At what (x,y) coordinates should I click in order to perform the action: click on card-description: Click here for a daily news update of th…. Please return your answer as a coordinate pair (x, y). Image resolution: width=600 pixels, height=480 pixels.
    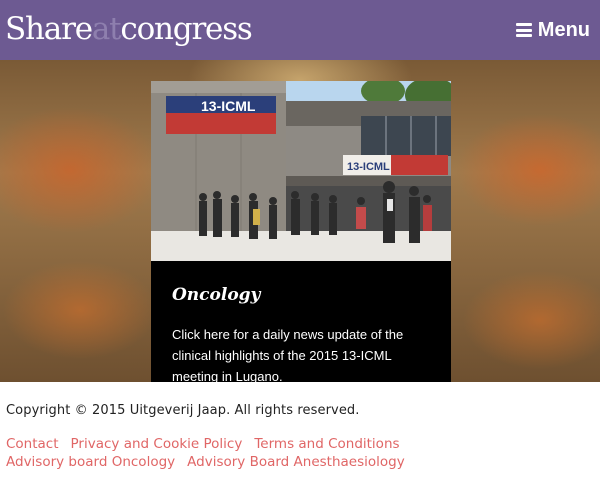
    Looking at the image, I should click on (288, 355).